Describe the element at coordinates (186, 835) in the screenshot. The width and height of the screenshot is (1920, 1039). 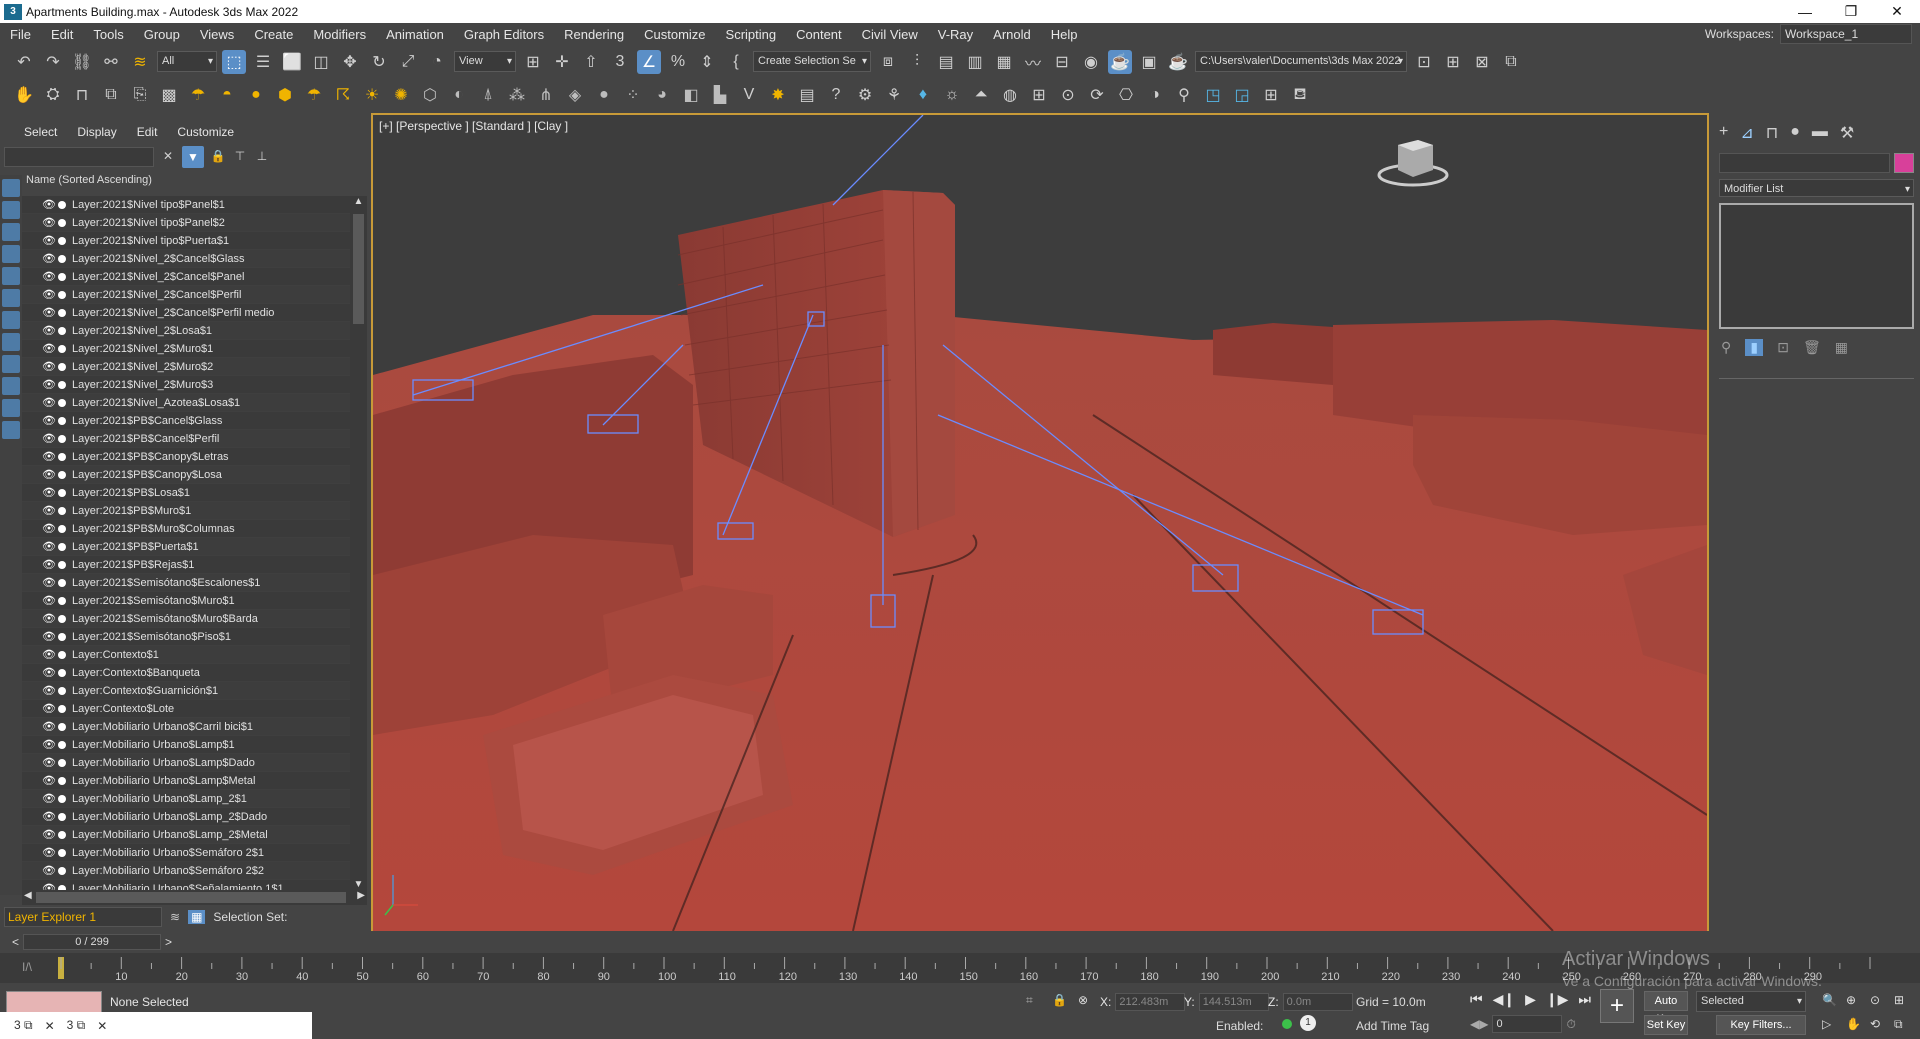
I see `layer-row: 👁 Layer:Mobiliario Urbano$Lamp_2$Metal` at that location.